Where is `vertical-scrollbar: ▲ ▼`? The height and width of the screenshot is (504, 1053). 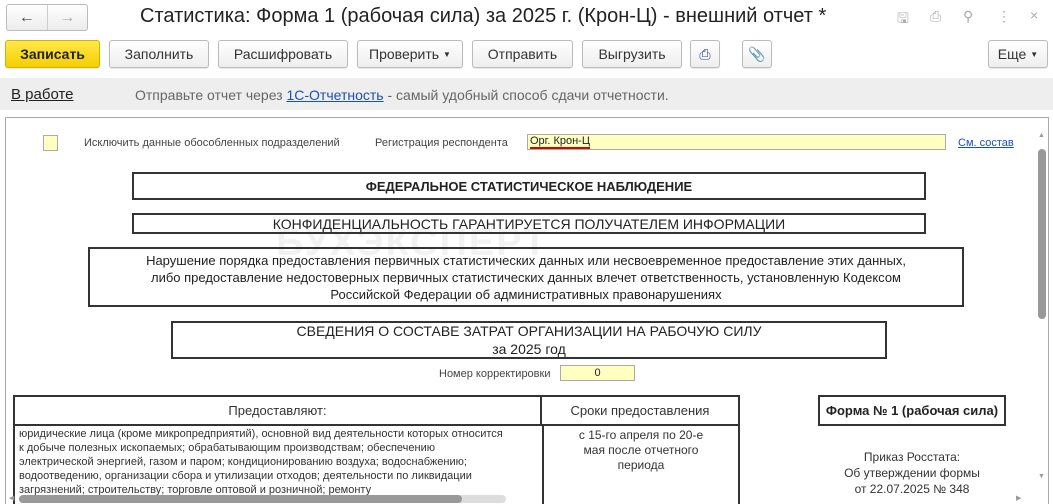 vertical-scrollbar: ▲ ▼ is located at coordinates (1041, 307).